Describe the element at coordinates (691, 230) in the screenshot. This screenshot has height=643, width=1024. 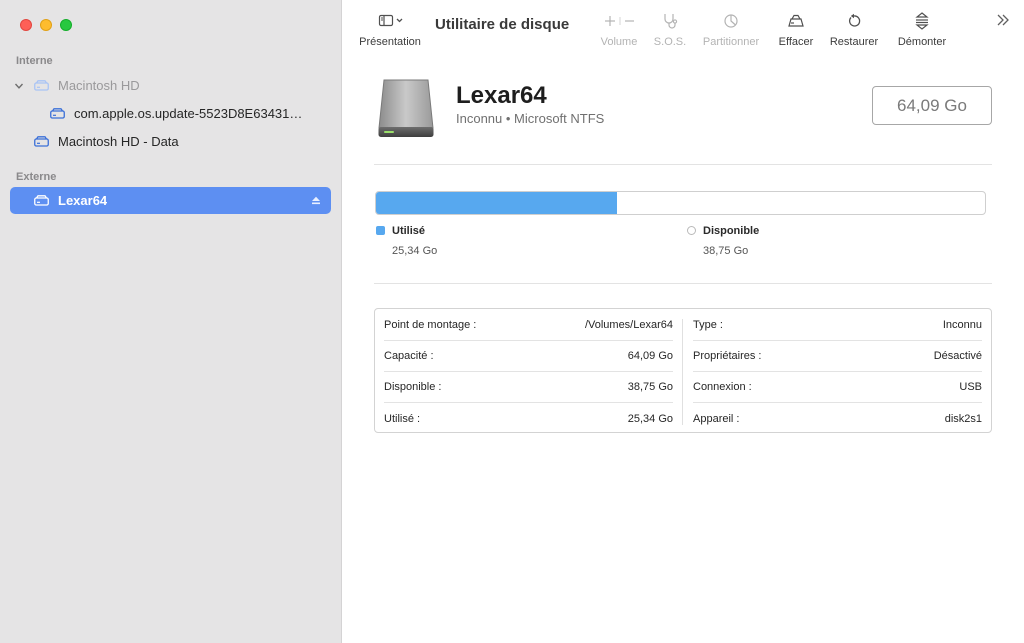
I see `free-swatch` at that location.